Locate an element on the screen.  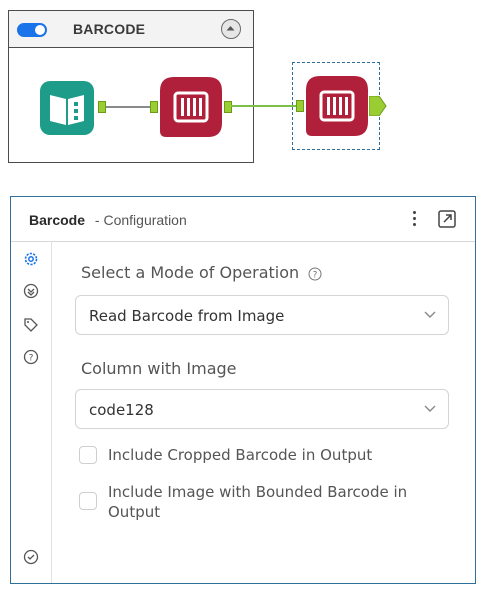
folder-book-icon is located at coordinates (67, 108).